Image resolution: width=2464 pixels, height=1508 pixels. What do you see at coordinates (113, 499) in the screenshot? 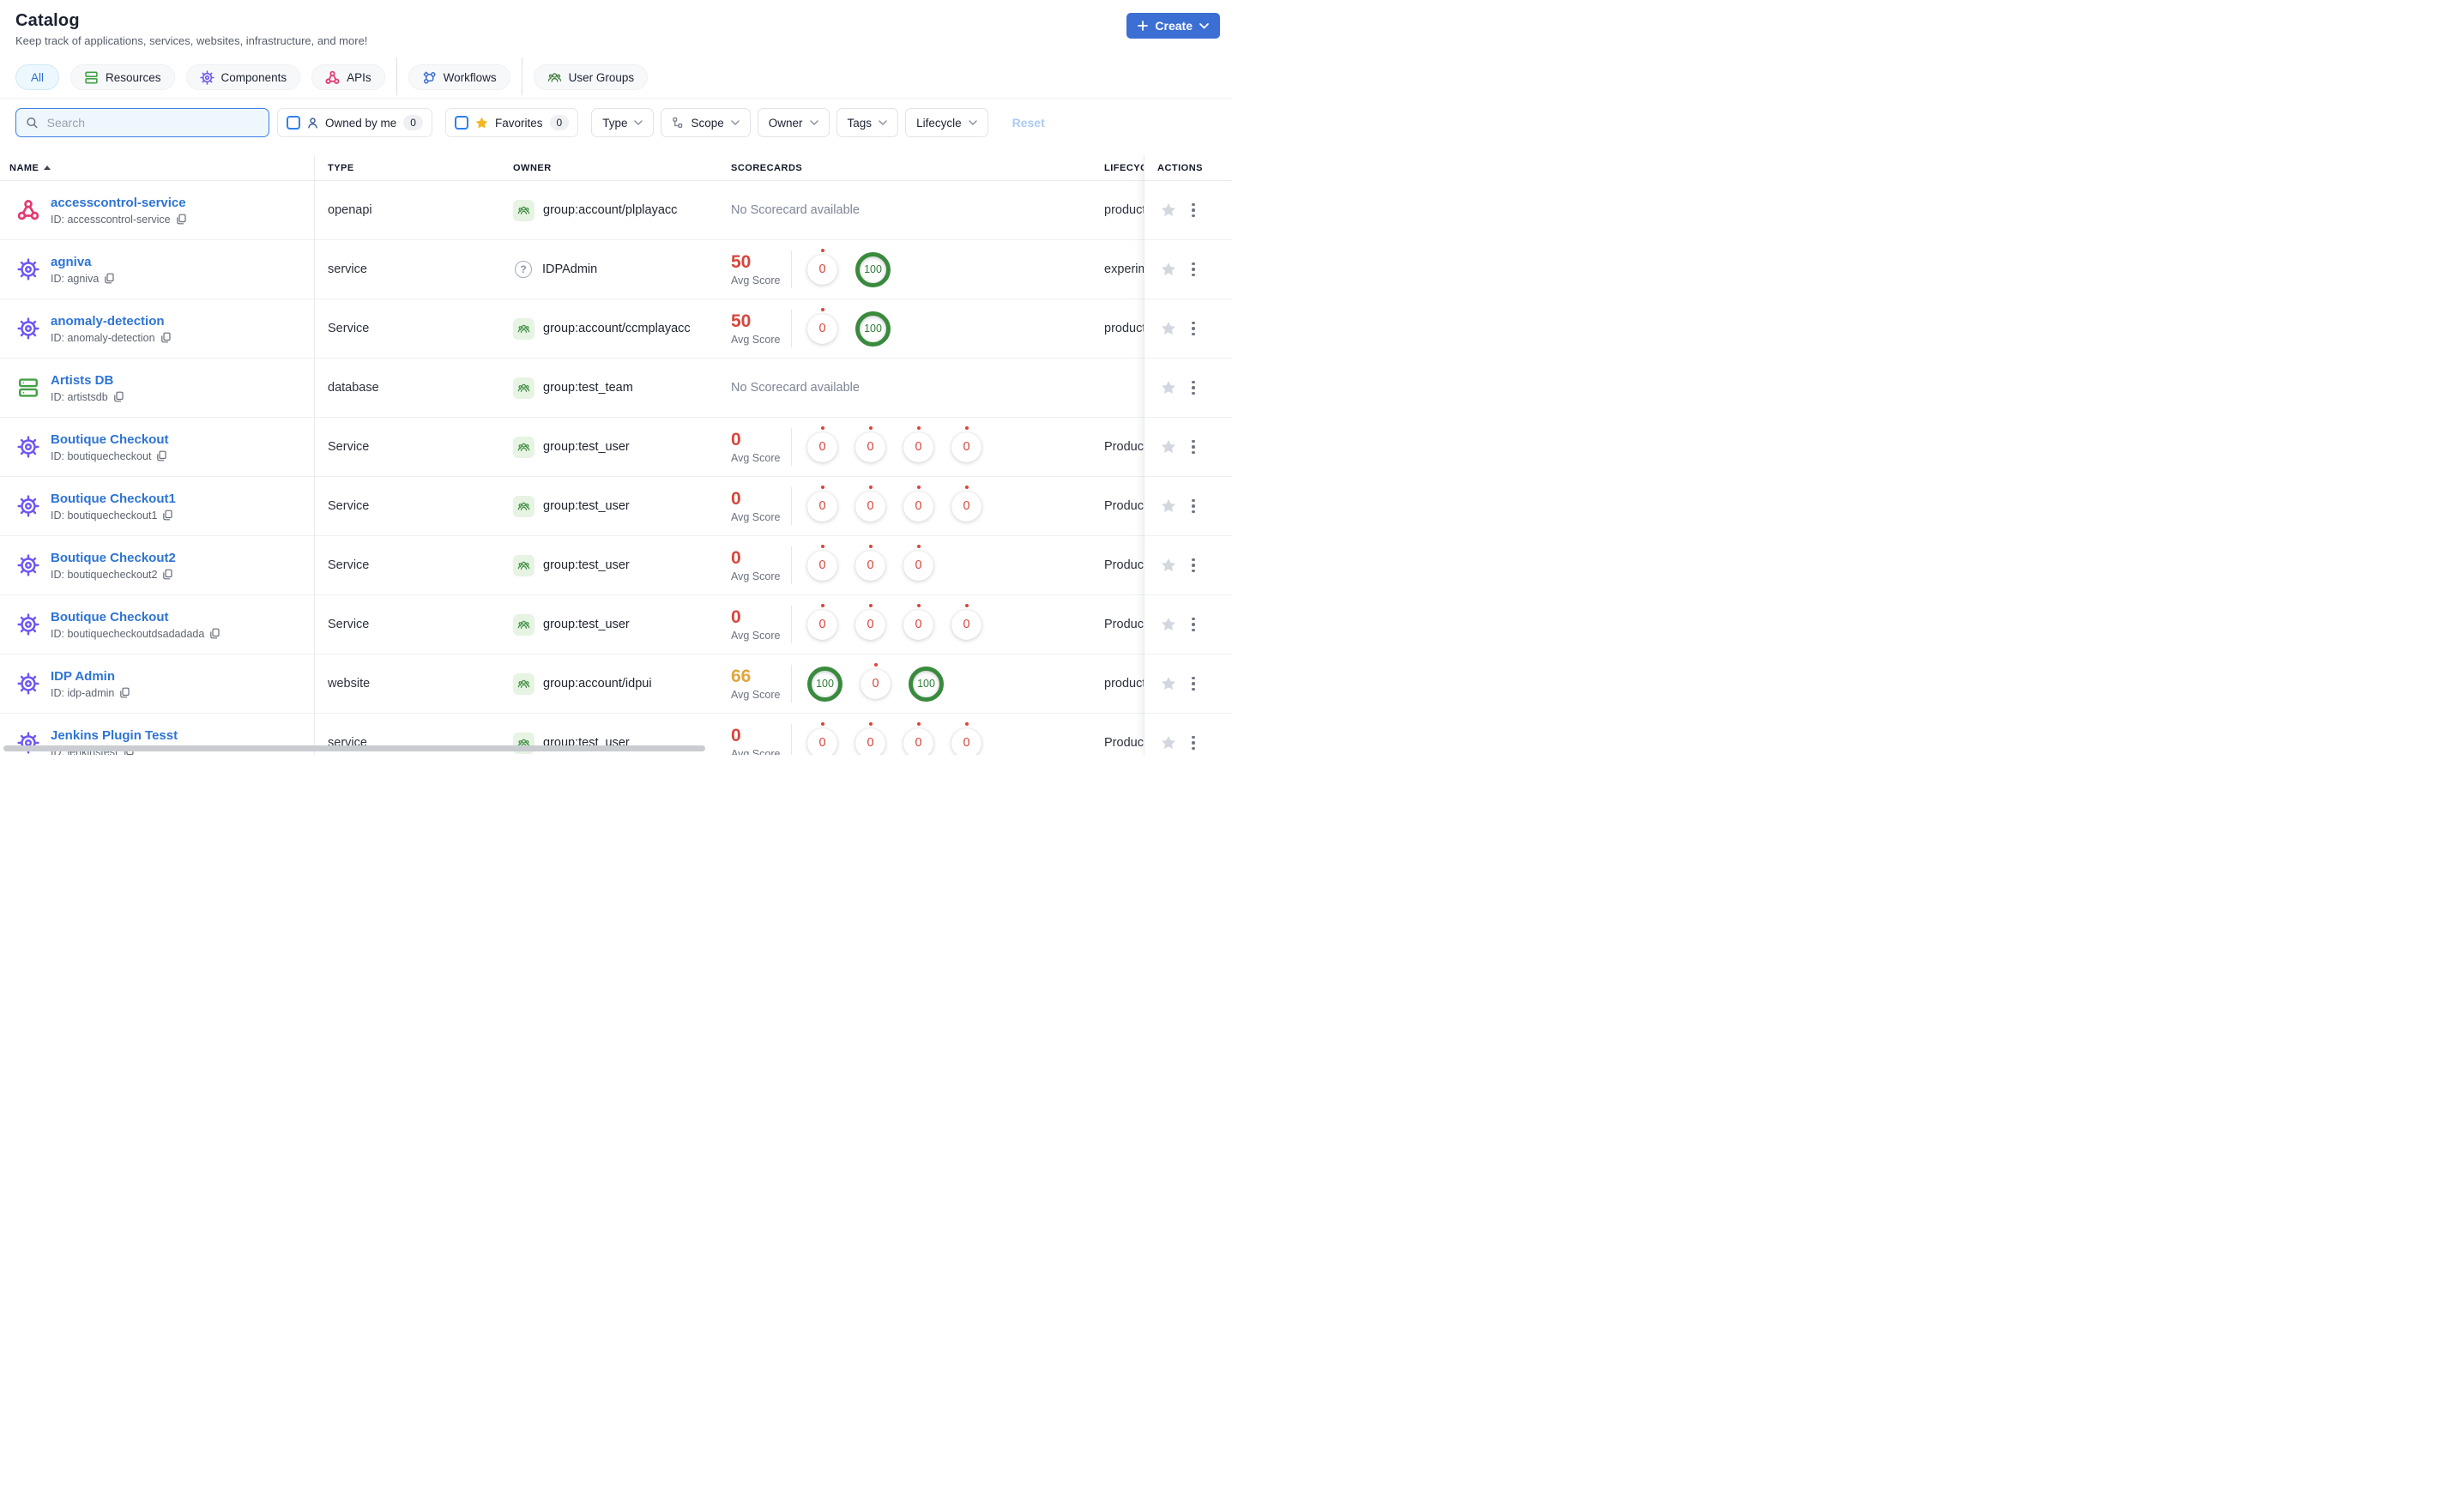
I see `entity-name-link: Boutique Checkout1` at bounding box center [113, 499].